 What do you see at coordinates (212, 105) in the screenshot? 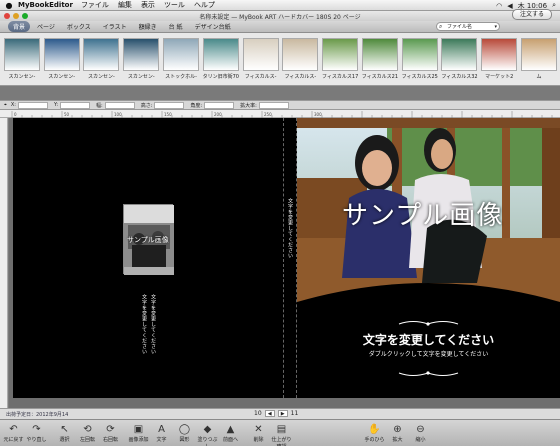
I see `angle-field: 角度:` at bounding box center [212, 105].